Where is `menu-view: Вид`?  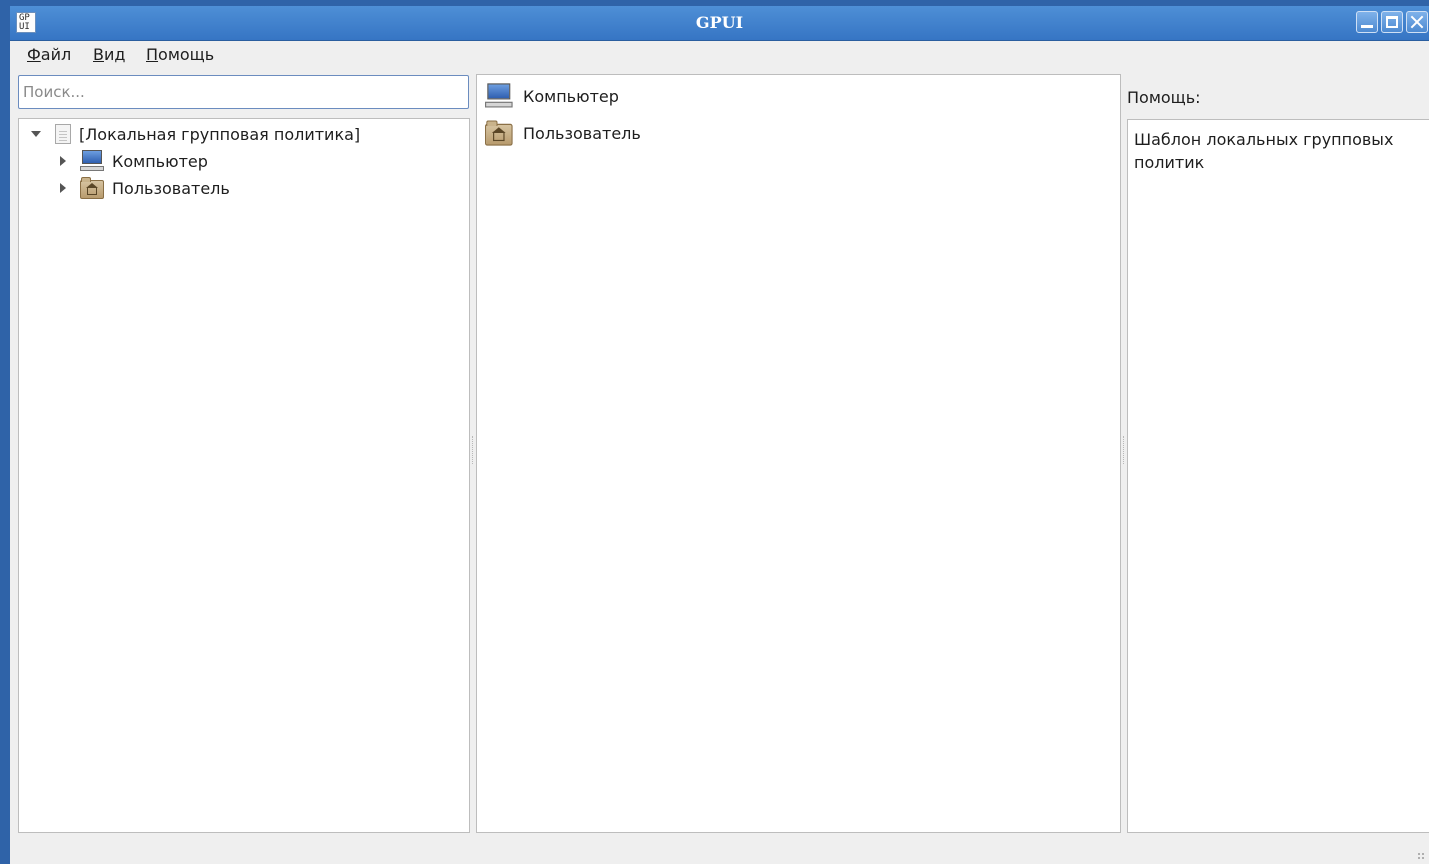 menu-view: Вид is located at coordinates (109, 54).